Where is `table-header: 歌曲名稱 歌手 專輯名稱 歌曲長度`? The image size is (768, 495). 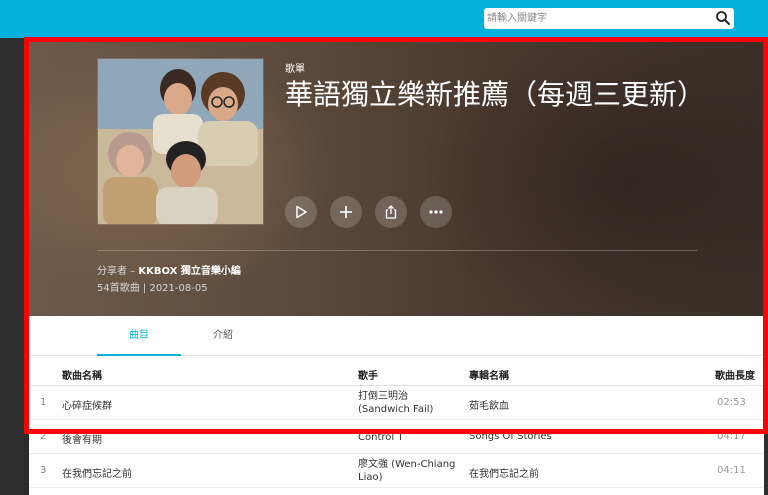 table-header: 歌曲名稱 歌手 專輯名稱 歌曲長度 is located at coordinates (396, 373).